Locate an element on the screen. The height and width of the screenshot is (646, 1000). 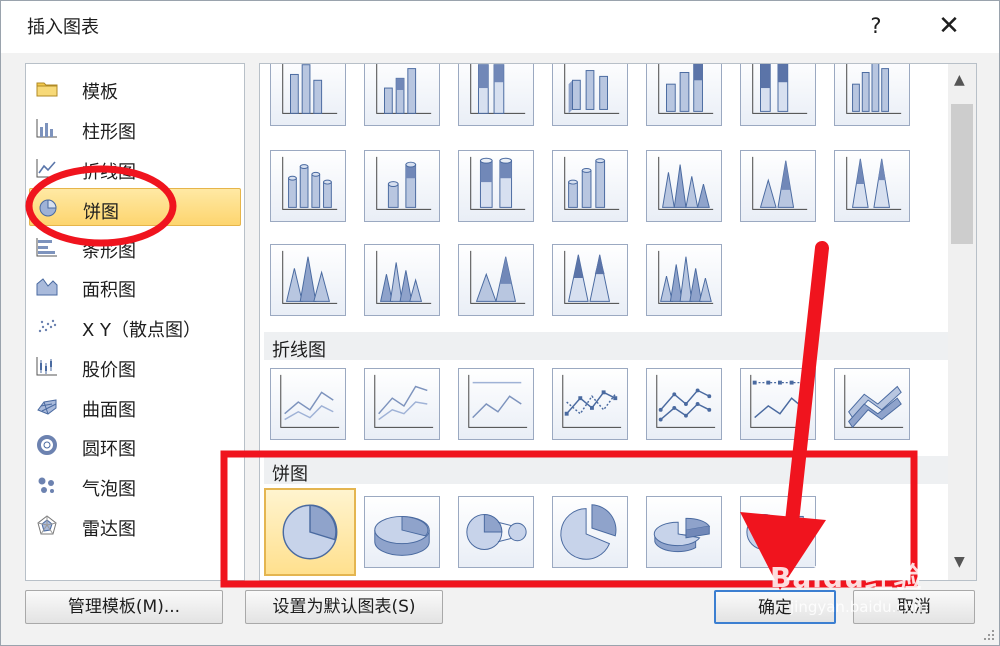
area-chart-icon is located at coordinates (47, 286).